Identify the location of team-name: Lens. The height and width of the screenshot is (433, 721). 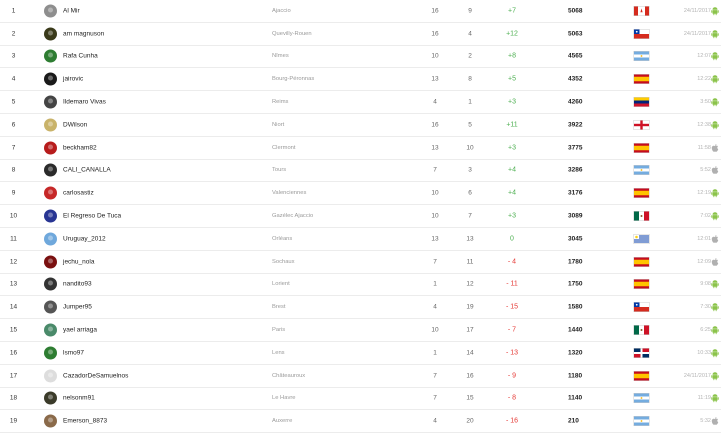
(278, 352).